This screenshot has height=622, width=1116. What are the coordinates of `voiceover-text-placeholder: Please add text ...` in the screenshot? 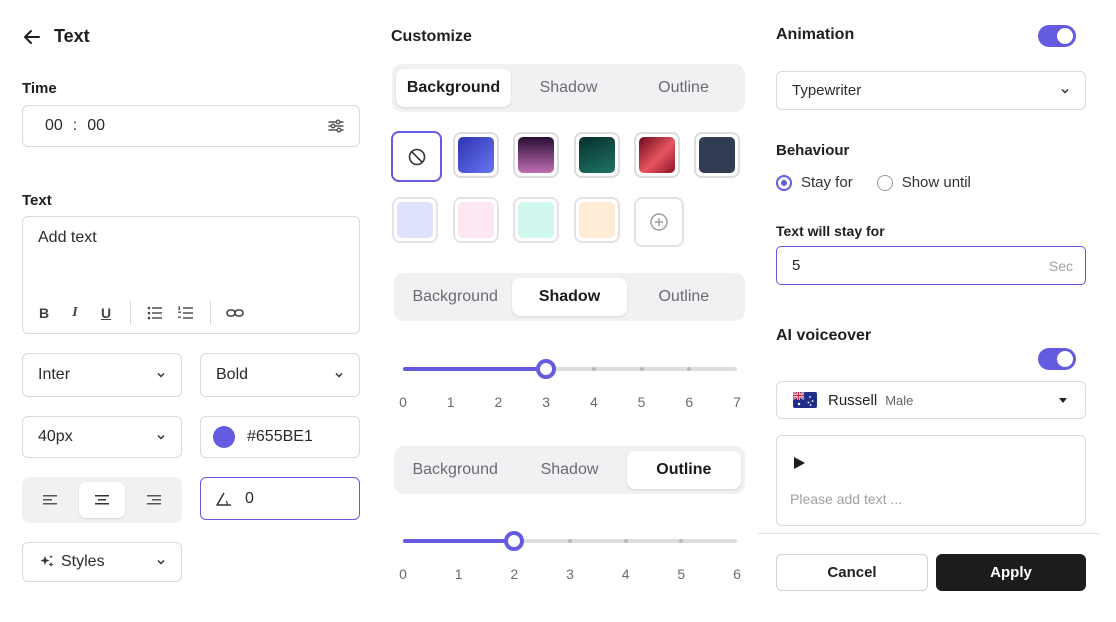 It's located at (846, 499).